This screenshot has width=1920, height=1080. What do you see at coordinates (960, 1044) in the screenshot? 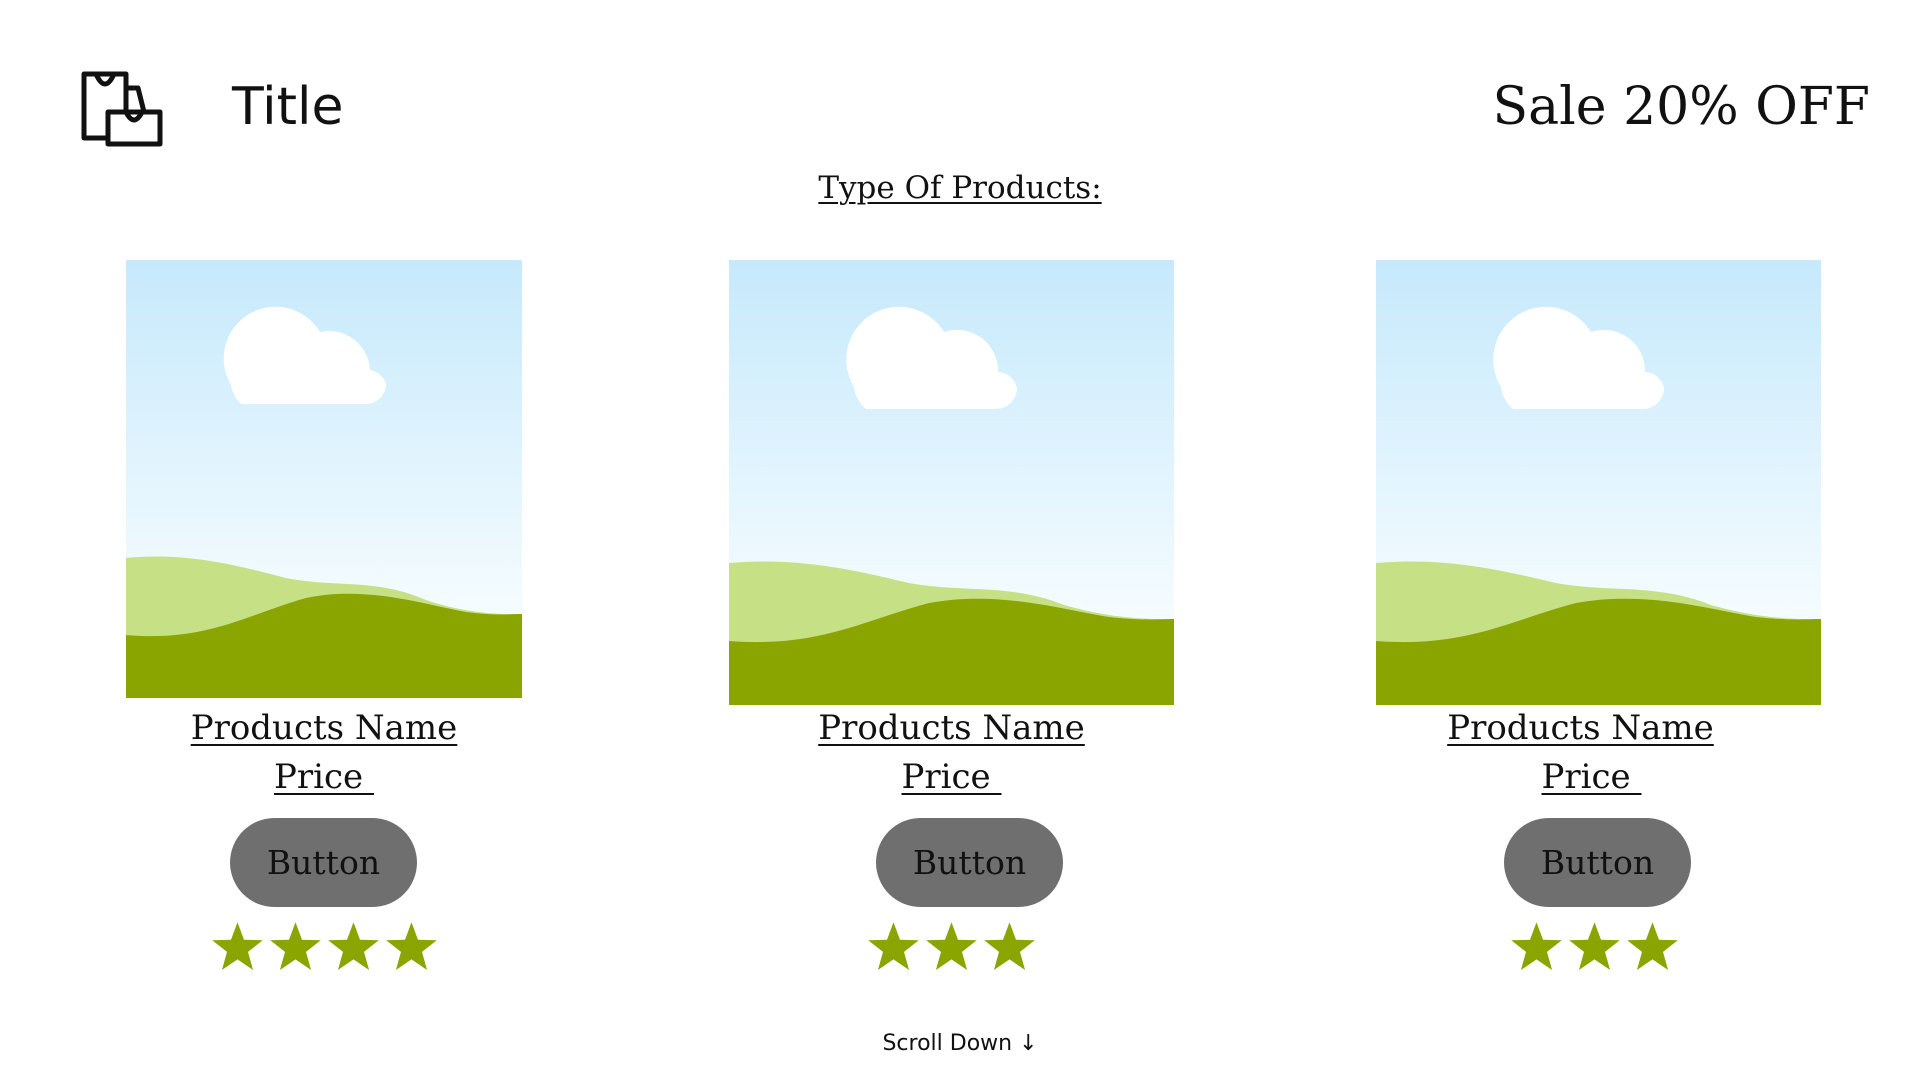
I see `scroll-down-hint: Scroll Down ↓` at bounding box center [960, 1044].